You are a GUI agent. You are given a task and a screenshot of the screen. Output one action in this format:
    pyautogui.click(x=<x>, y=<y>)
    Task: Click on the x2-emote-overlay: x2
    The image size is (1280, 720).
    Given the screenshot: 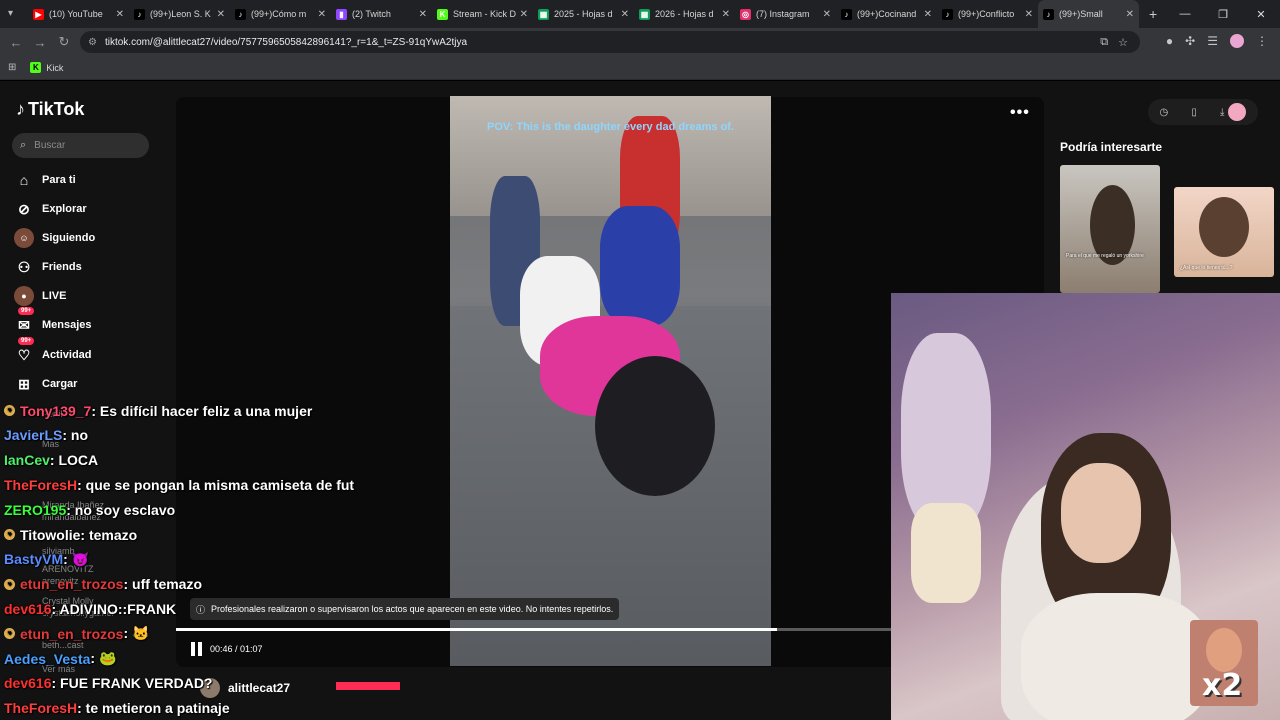 What is the action you would take?
    pyautogui.click(x=1224, y=663)
    